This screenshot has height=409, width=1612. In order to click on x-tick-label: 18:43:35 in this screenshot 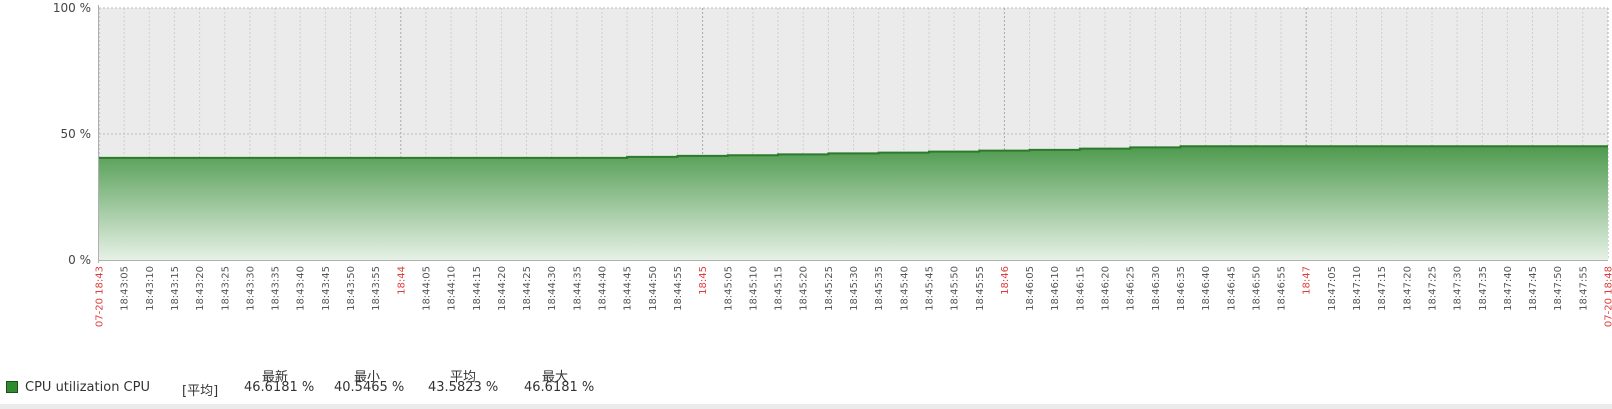, I will do `click(276, 288)`.